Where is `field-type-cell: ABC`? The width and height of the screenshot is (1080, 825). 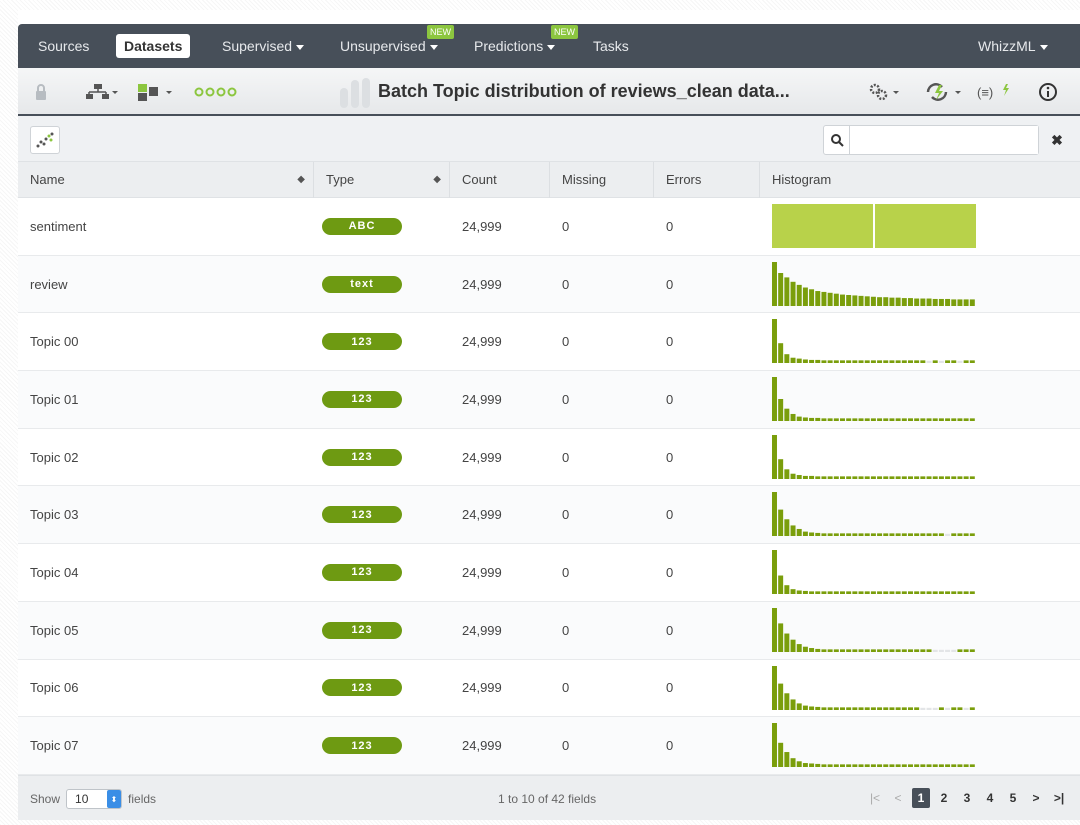
field-type-cell: ABC is located at coordinates (382, 226).